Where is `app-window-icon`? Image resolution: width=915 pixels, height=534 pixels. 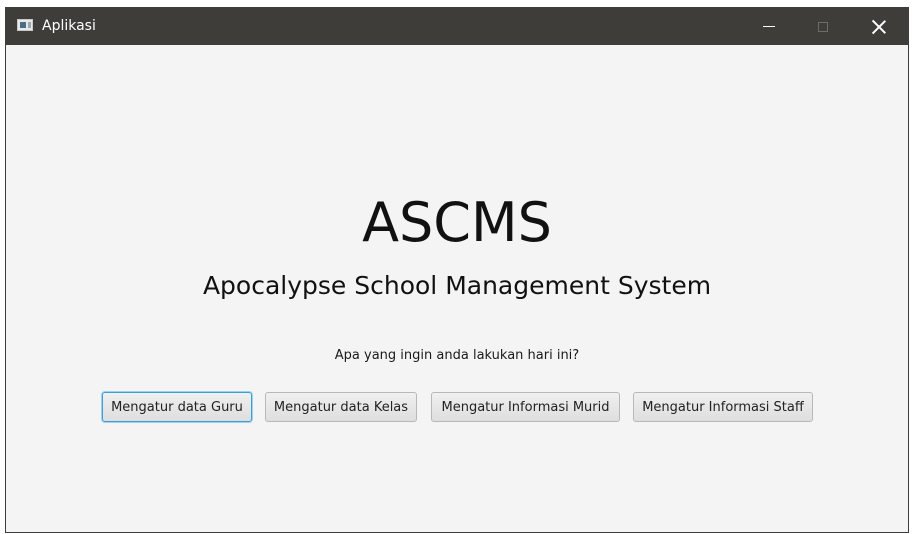 app-window-icon is located at coordinates (25, 25).